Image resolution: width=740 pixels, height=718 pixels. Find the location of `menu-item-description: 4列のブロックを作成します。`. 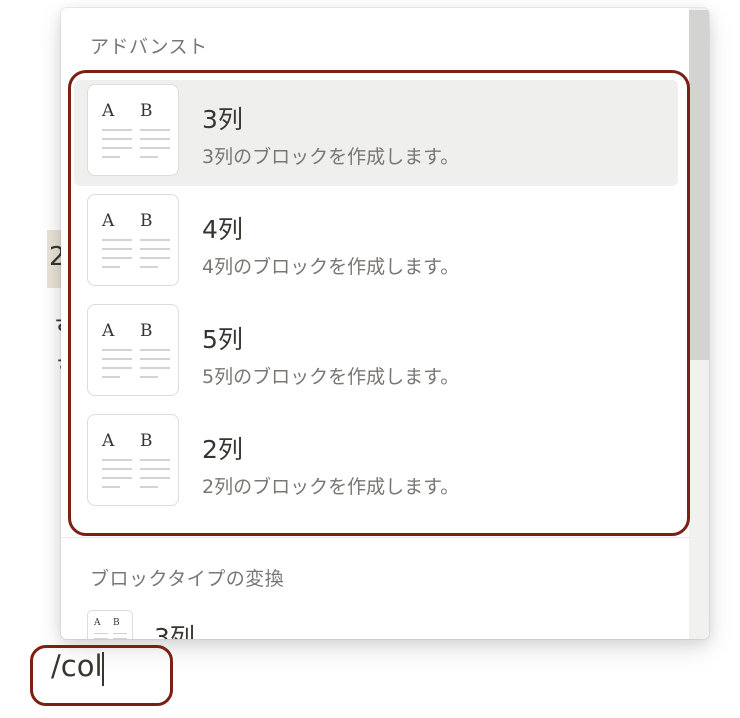

menu-item-description: 4列のブロックを作成します。 is located at coordinates (331, 267).